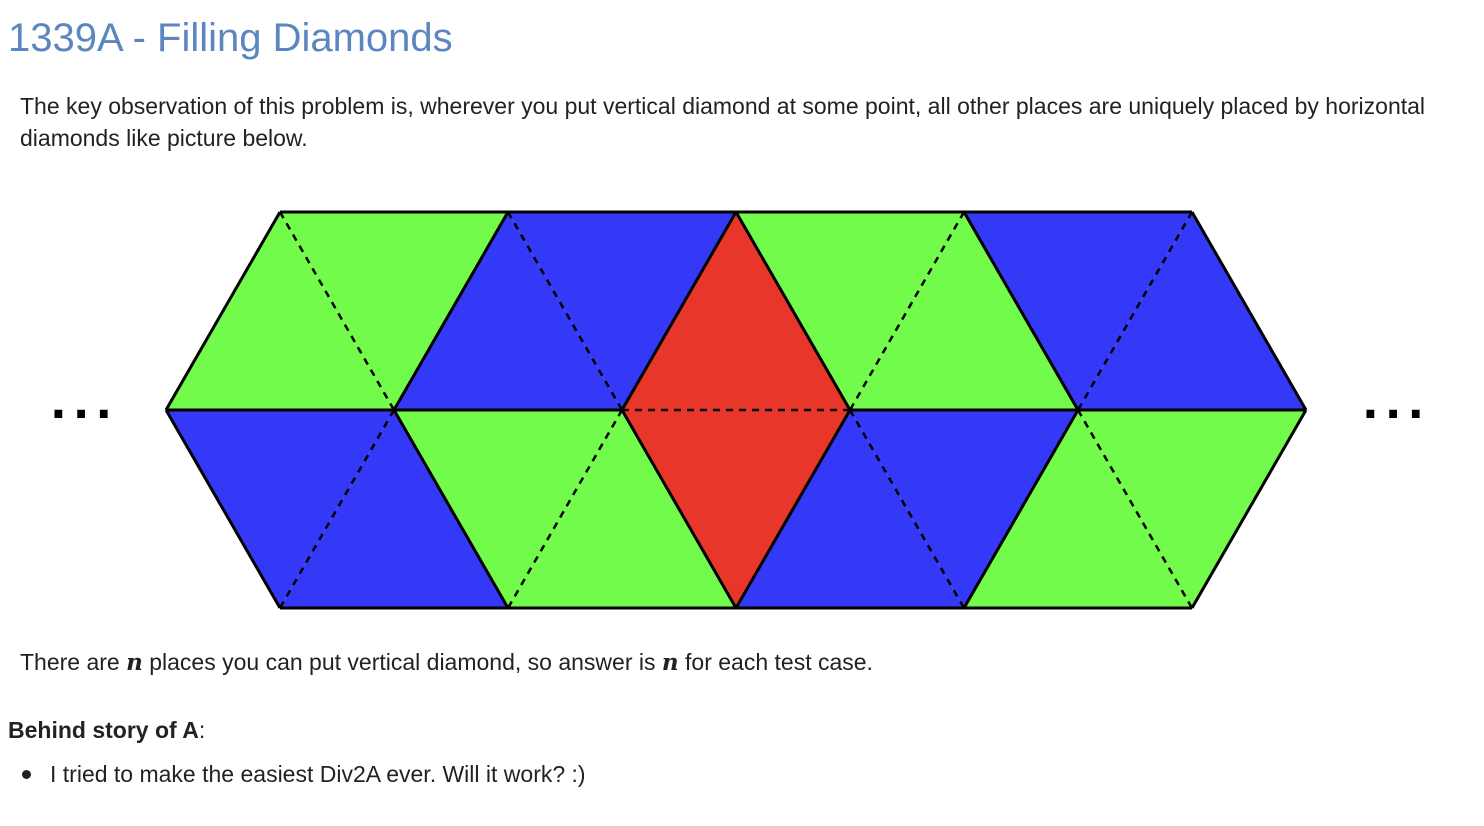 The image size is (1484, 826). What do you see at coordinates (73, 662) in the screenshot?
I see `answer-text-1: There are` at bounding box center [73, 662].